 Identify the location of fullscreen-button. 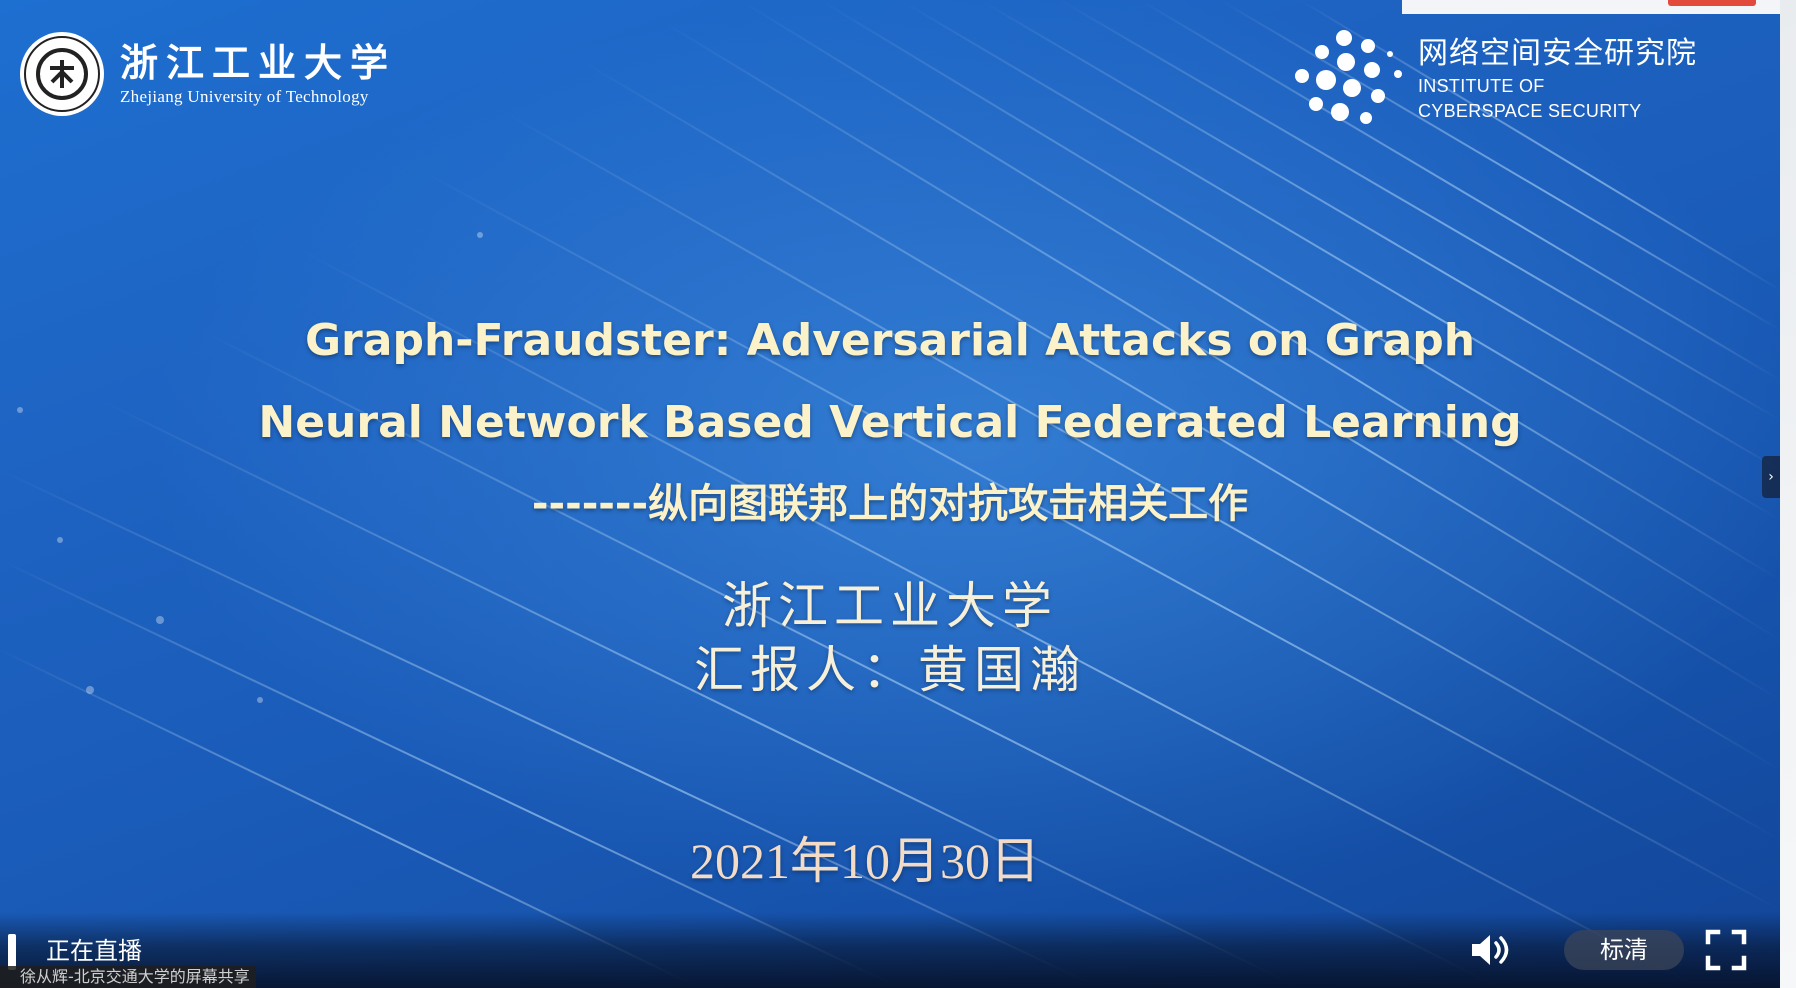
(1726, 950).